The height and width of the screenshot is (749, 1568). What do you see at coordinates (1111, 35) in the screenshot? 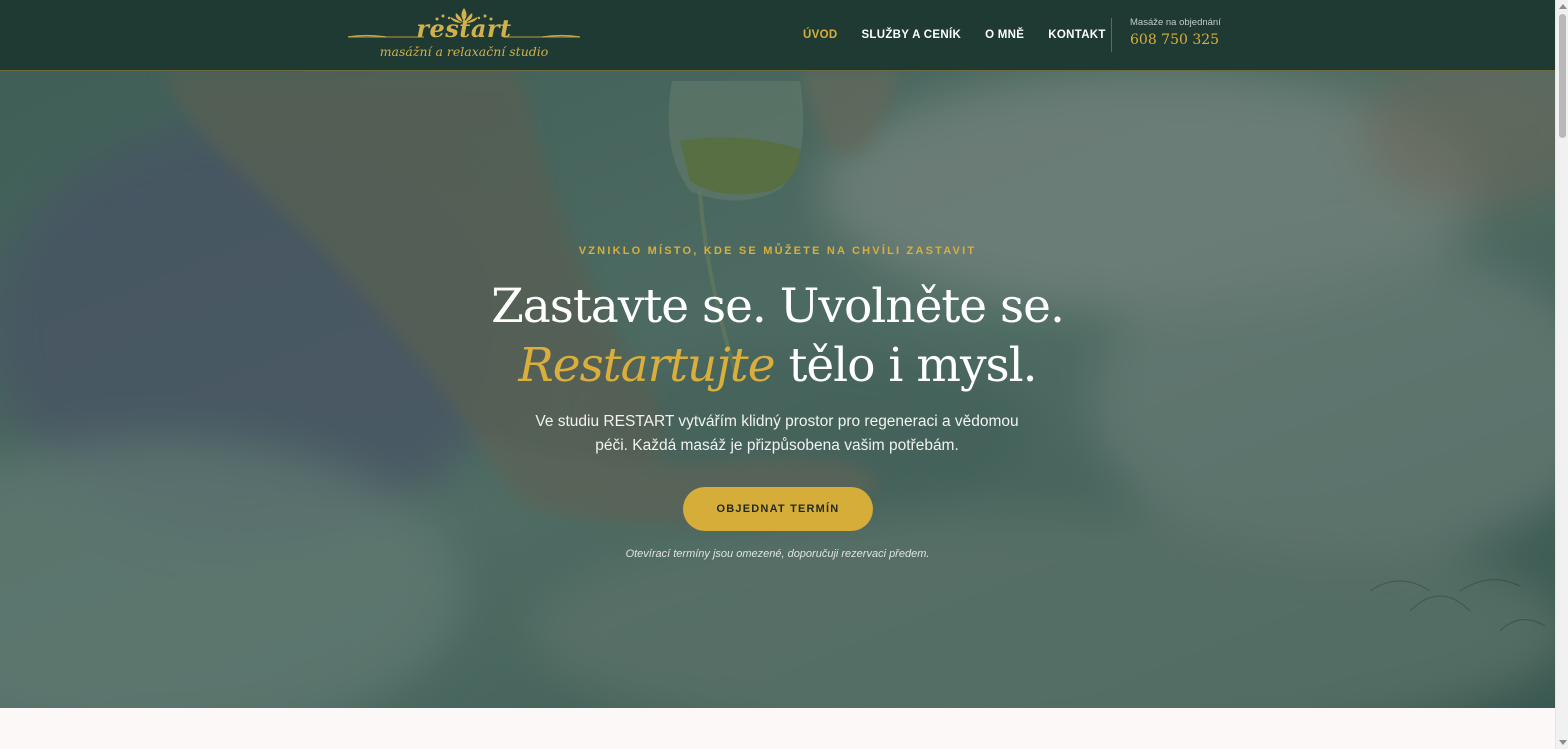
I see `nav-divider` at bounding box center [1111, 35].